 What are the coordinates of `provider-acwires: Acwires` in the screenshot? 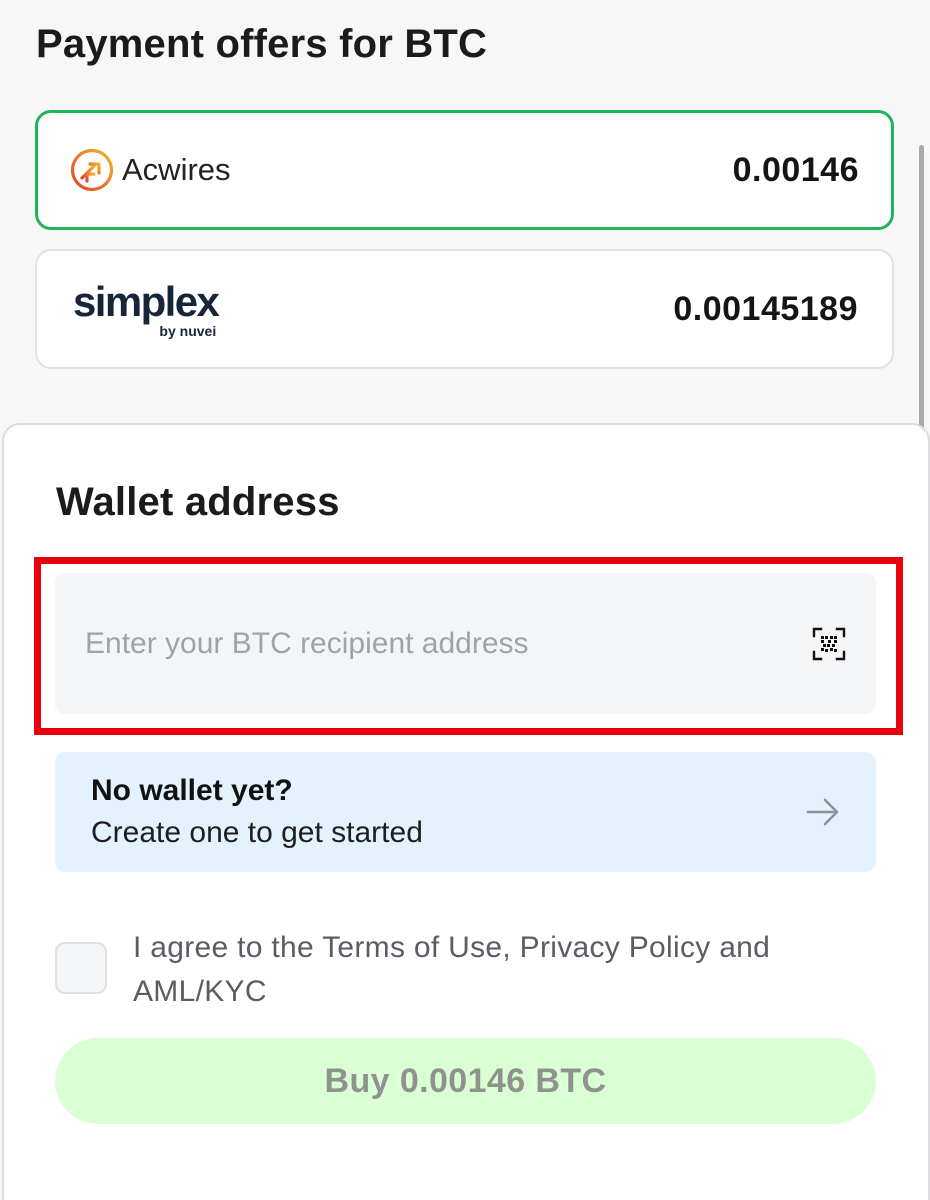 It's located at (150, 170).